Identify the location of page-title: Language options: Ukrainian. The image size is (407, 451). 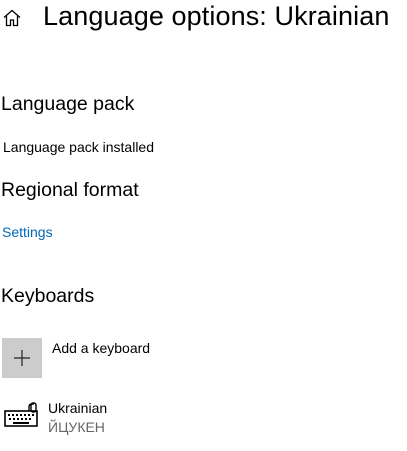
(216, 16).